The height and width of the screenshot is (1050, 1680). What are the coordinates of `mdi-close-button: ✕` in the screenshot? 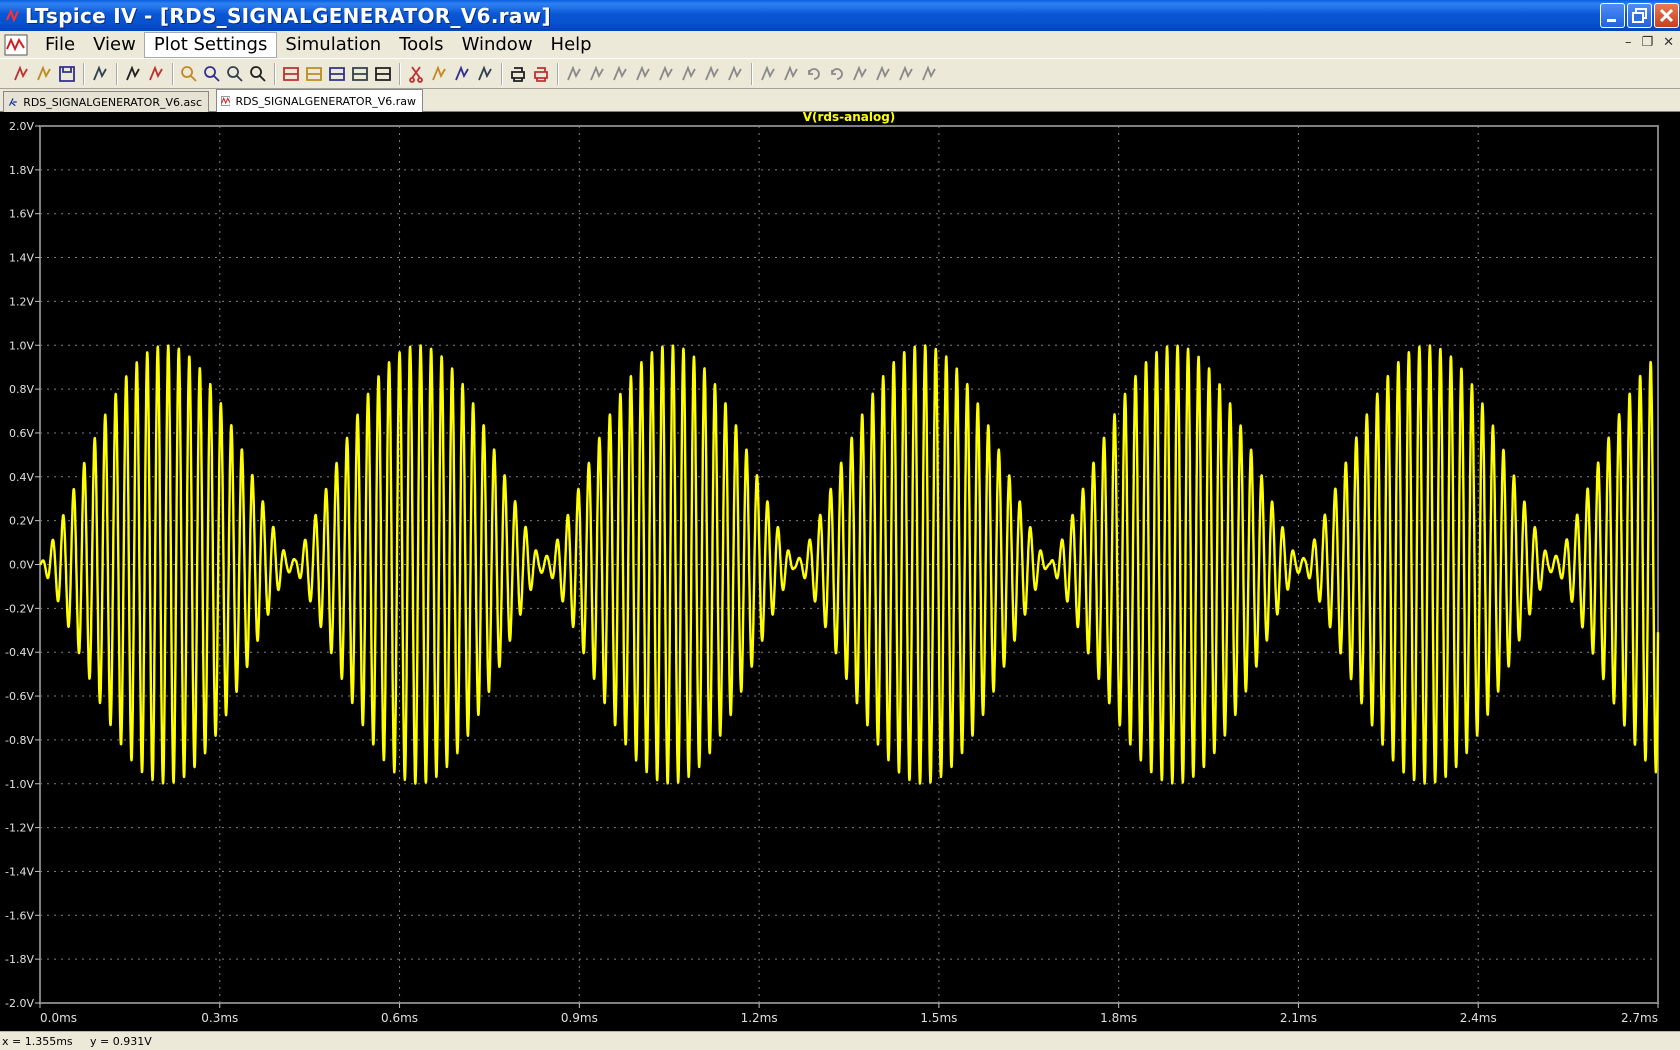 It's located at (1668, 42).